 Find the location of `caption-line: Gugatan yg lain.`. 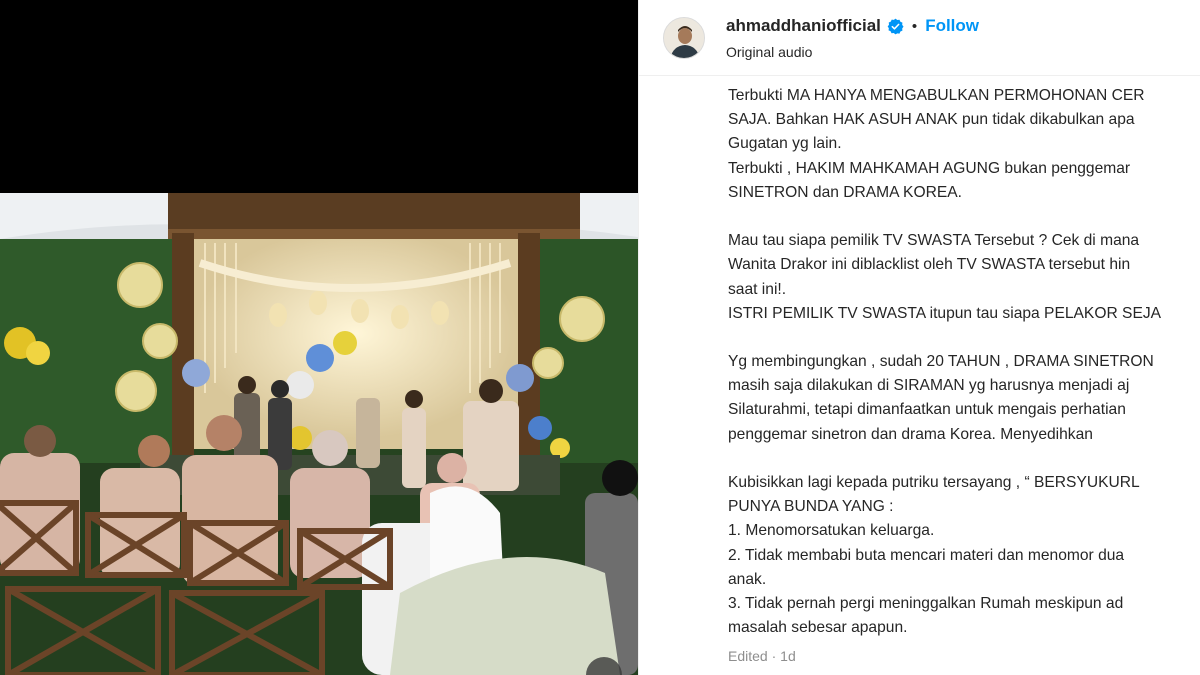

caption-line: Gugatan yg lain. is located at coordinates (785, 144).